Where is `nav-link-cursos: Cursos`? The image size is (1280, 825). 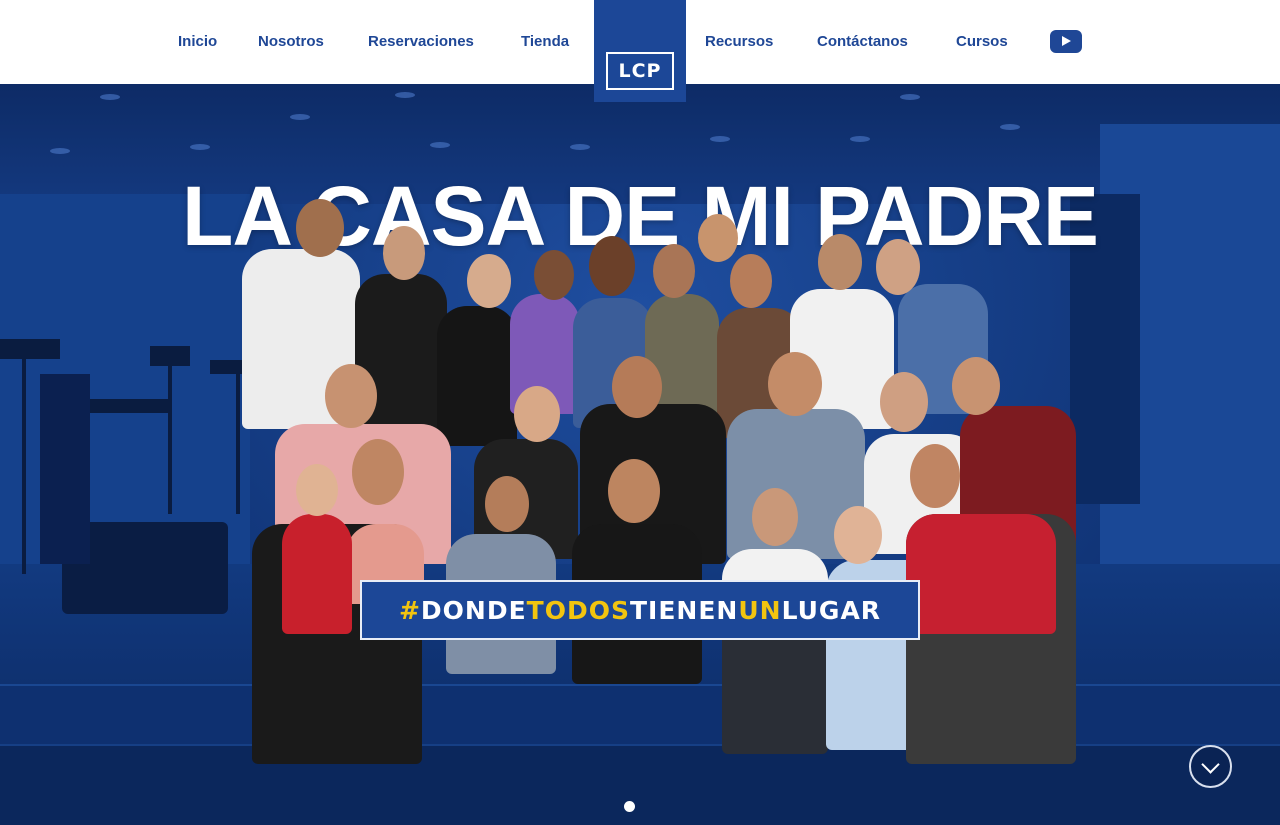
nav-link-cursos: Cursos is located at coordinates (982, 41).